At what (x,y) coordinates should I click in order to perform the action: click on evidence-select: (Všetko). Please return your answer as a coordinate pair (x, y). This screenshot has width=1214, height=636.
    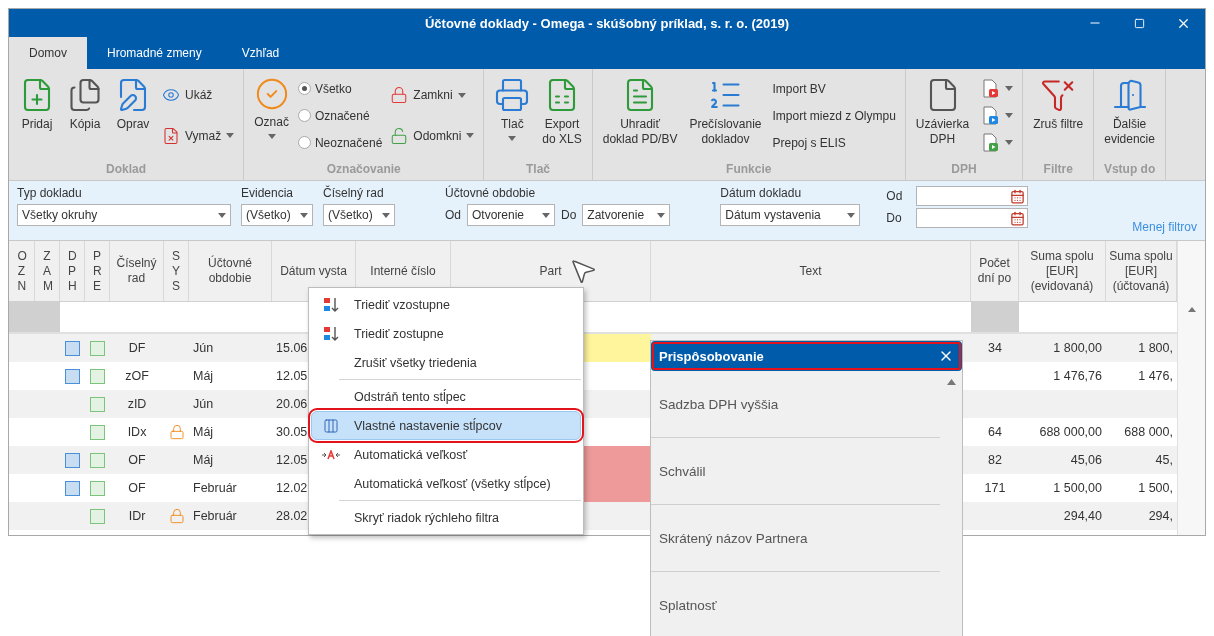
    Looking at the image, I should click on (277, 215).